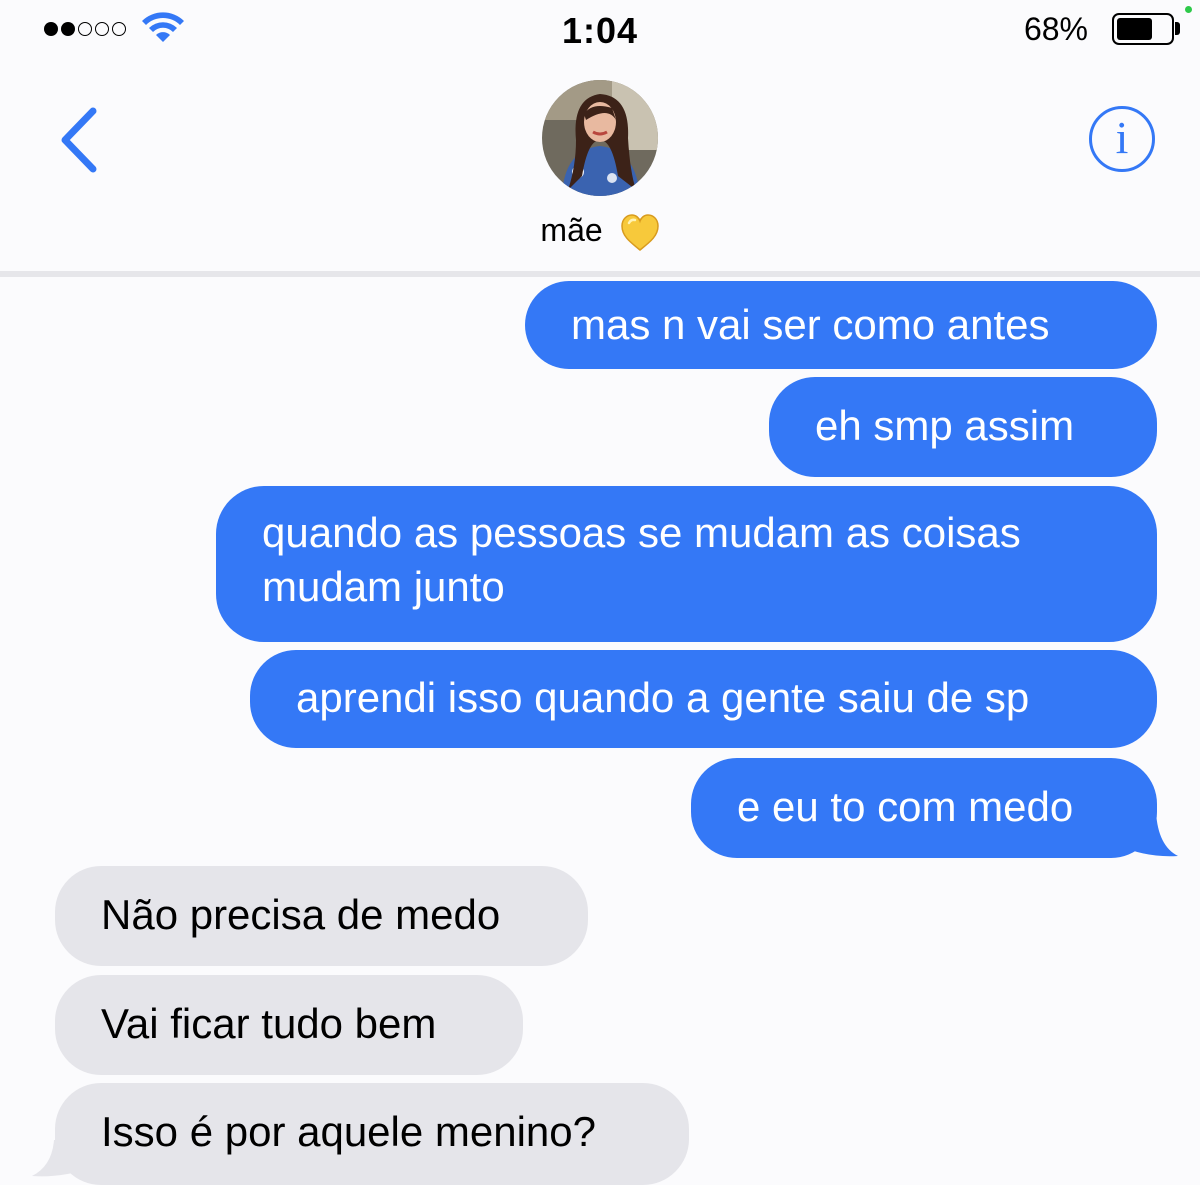 This screenshot has height=1185, width=1200. Describe the element at coordinates (289, 1025) in the screenshot. I see `message-bubble-received: Vai ficar tudo bem` at that location.